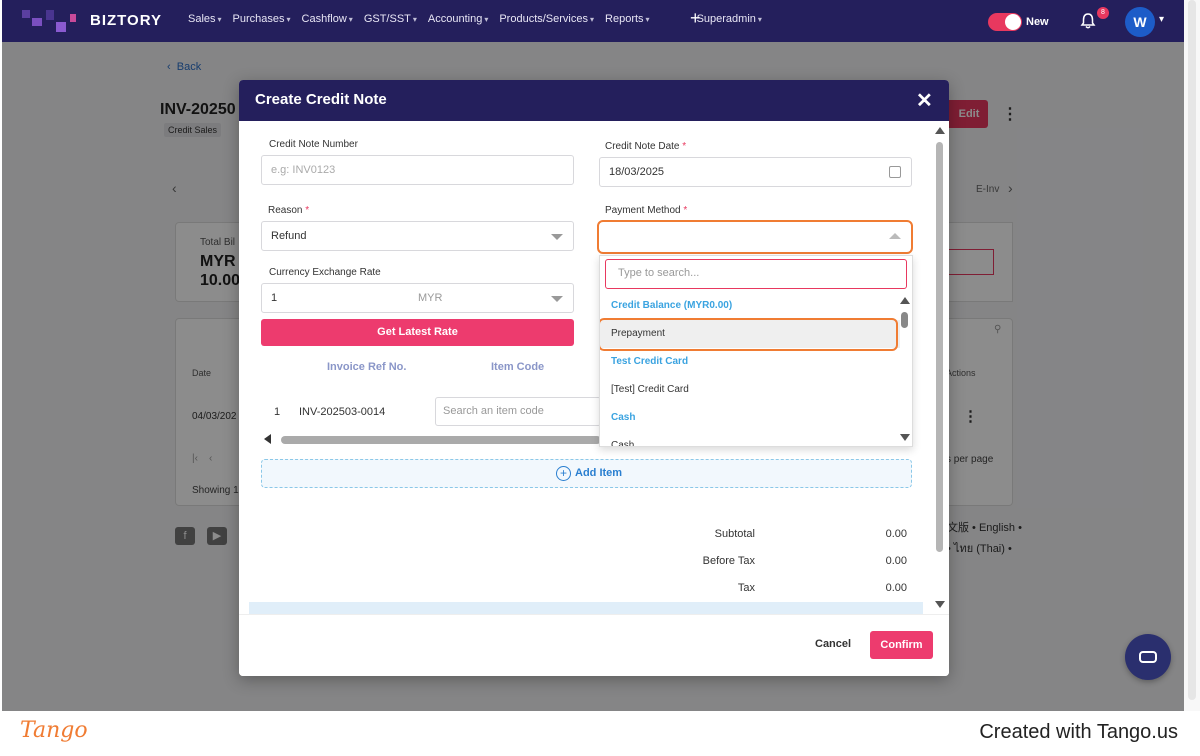 This screenshot has width=1200, height=756. What do you see at coordinates (750, 439) in the screenshot?
I see `option-cash: Cash` at bounding box center [750, 439].